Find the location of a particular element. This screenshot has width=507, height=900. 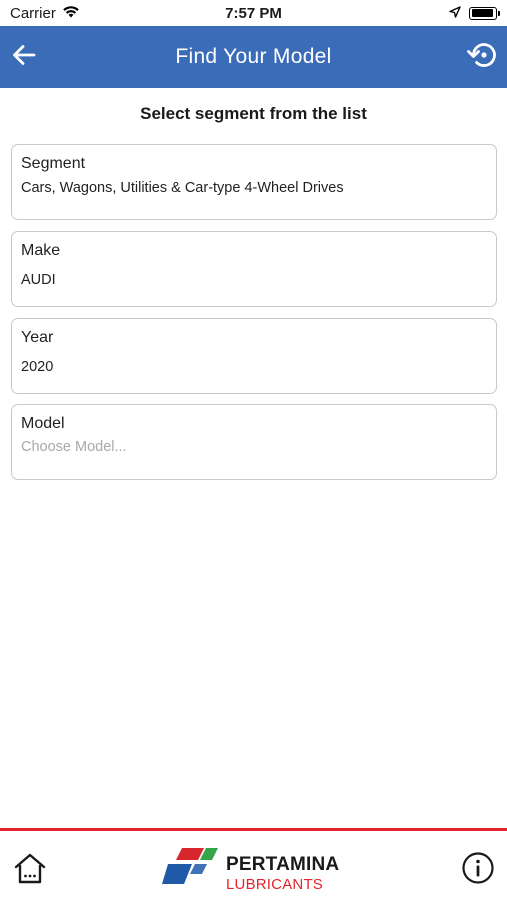

status-right is located at coordinates (474, 13).